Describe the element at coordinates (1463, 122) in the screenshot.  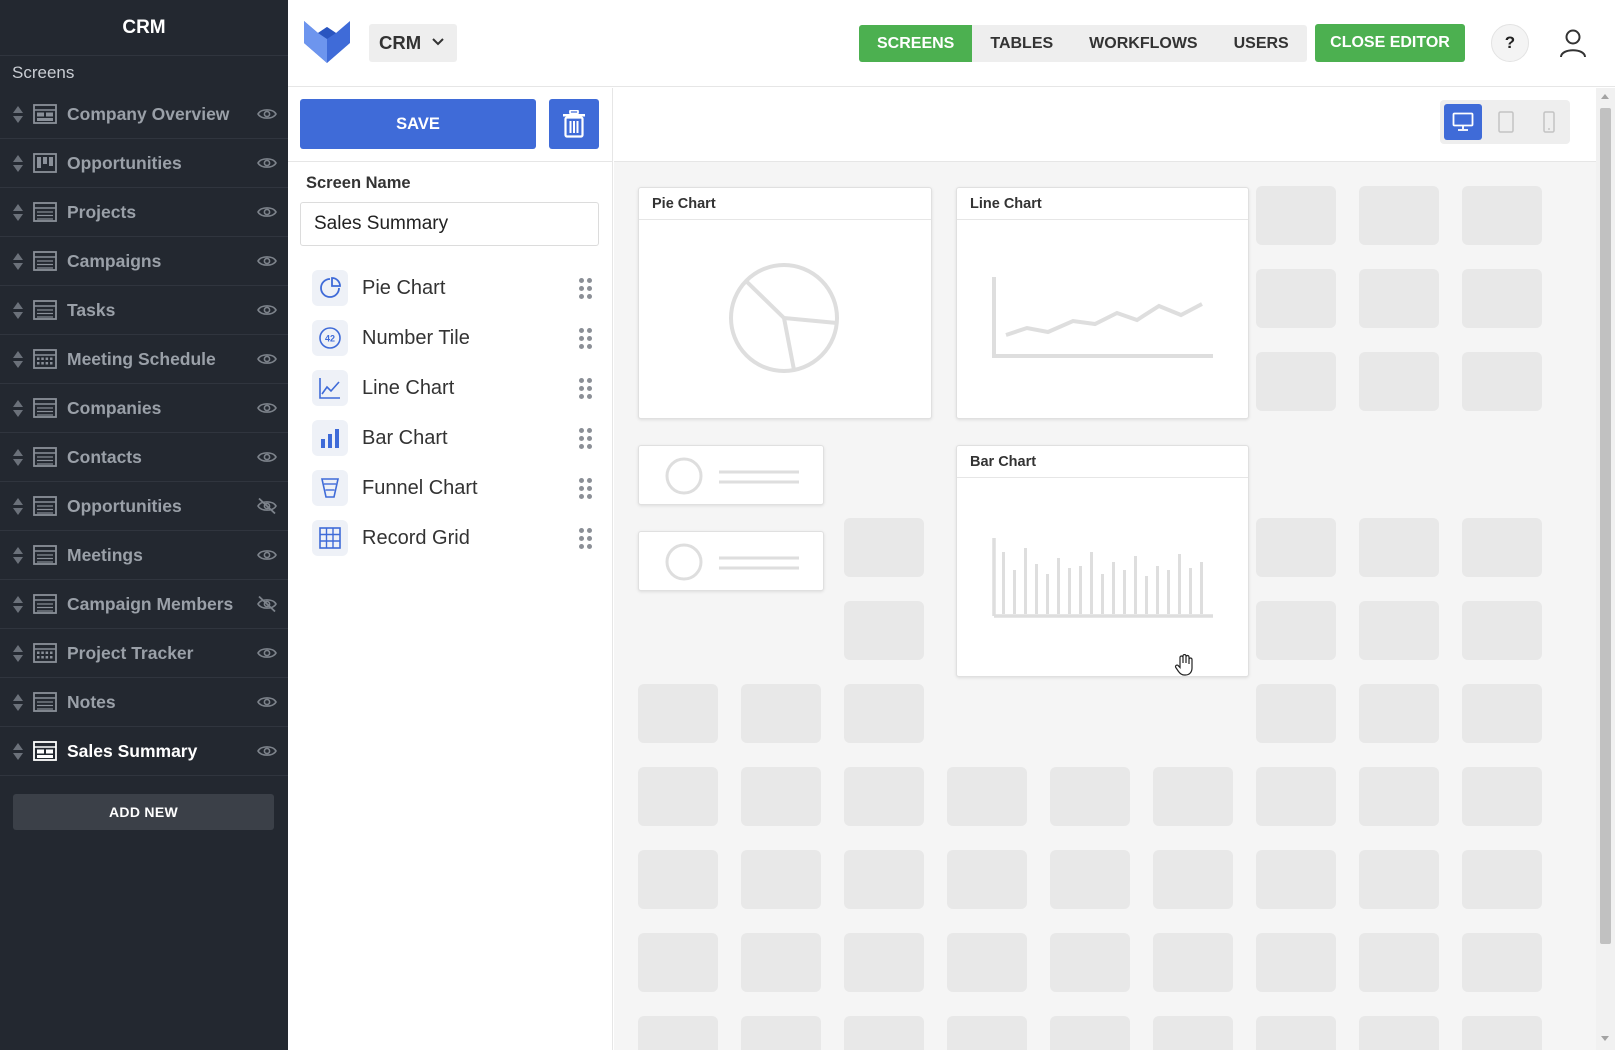
I see `desktop-view-button` at that location.